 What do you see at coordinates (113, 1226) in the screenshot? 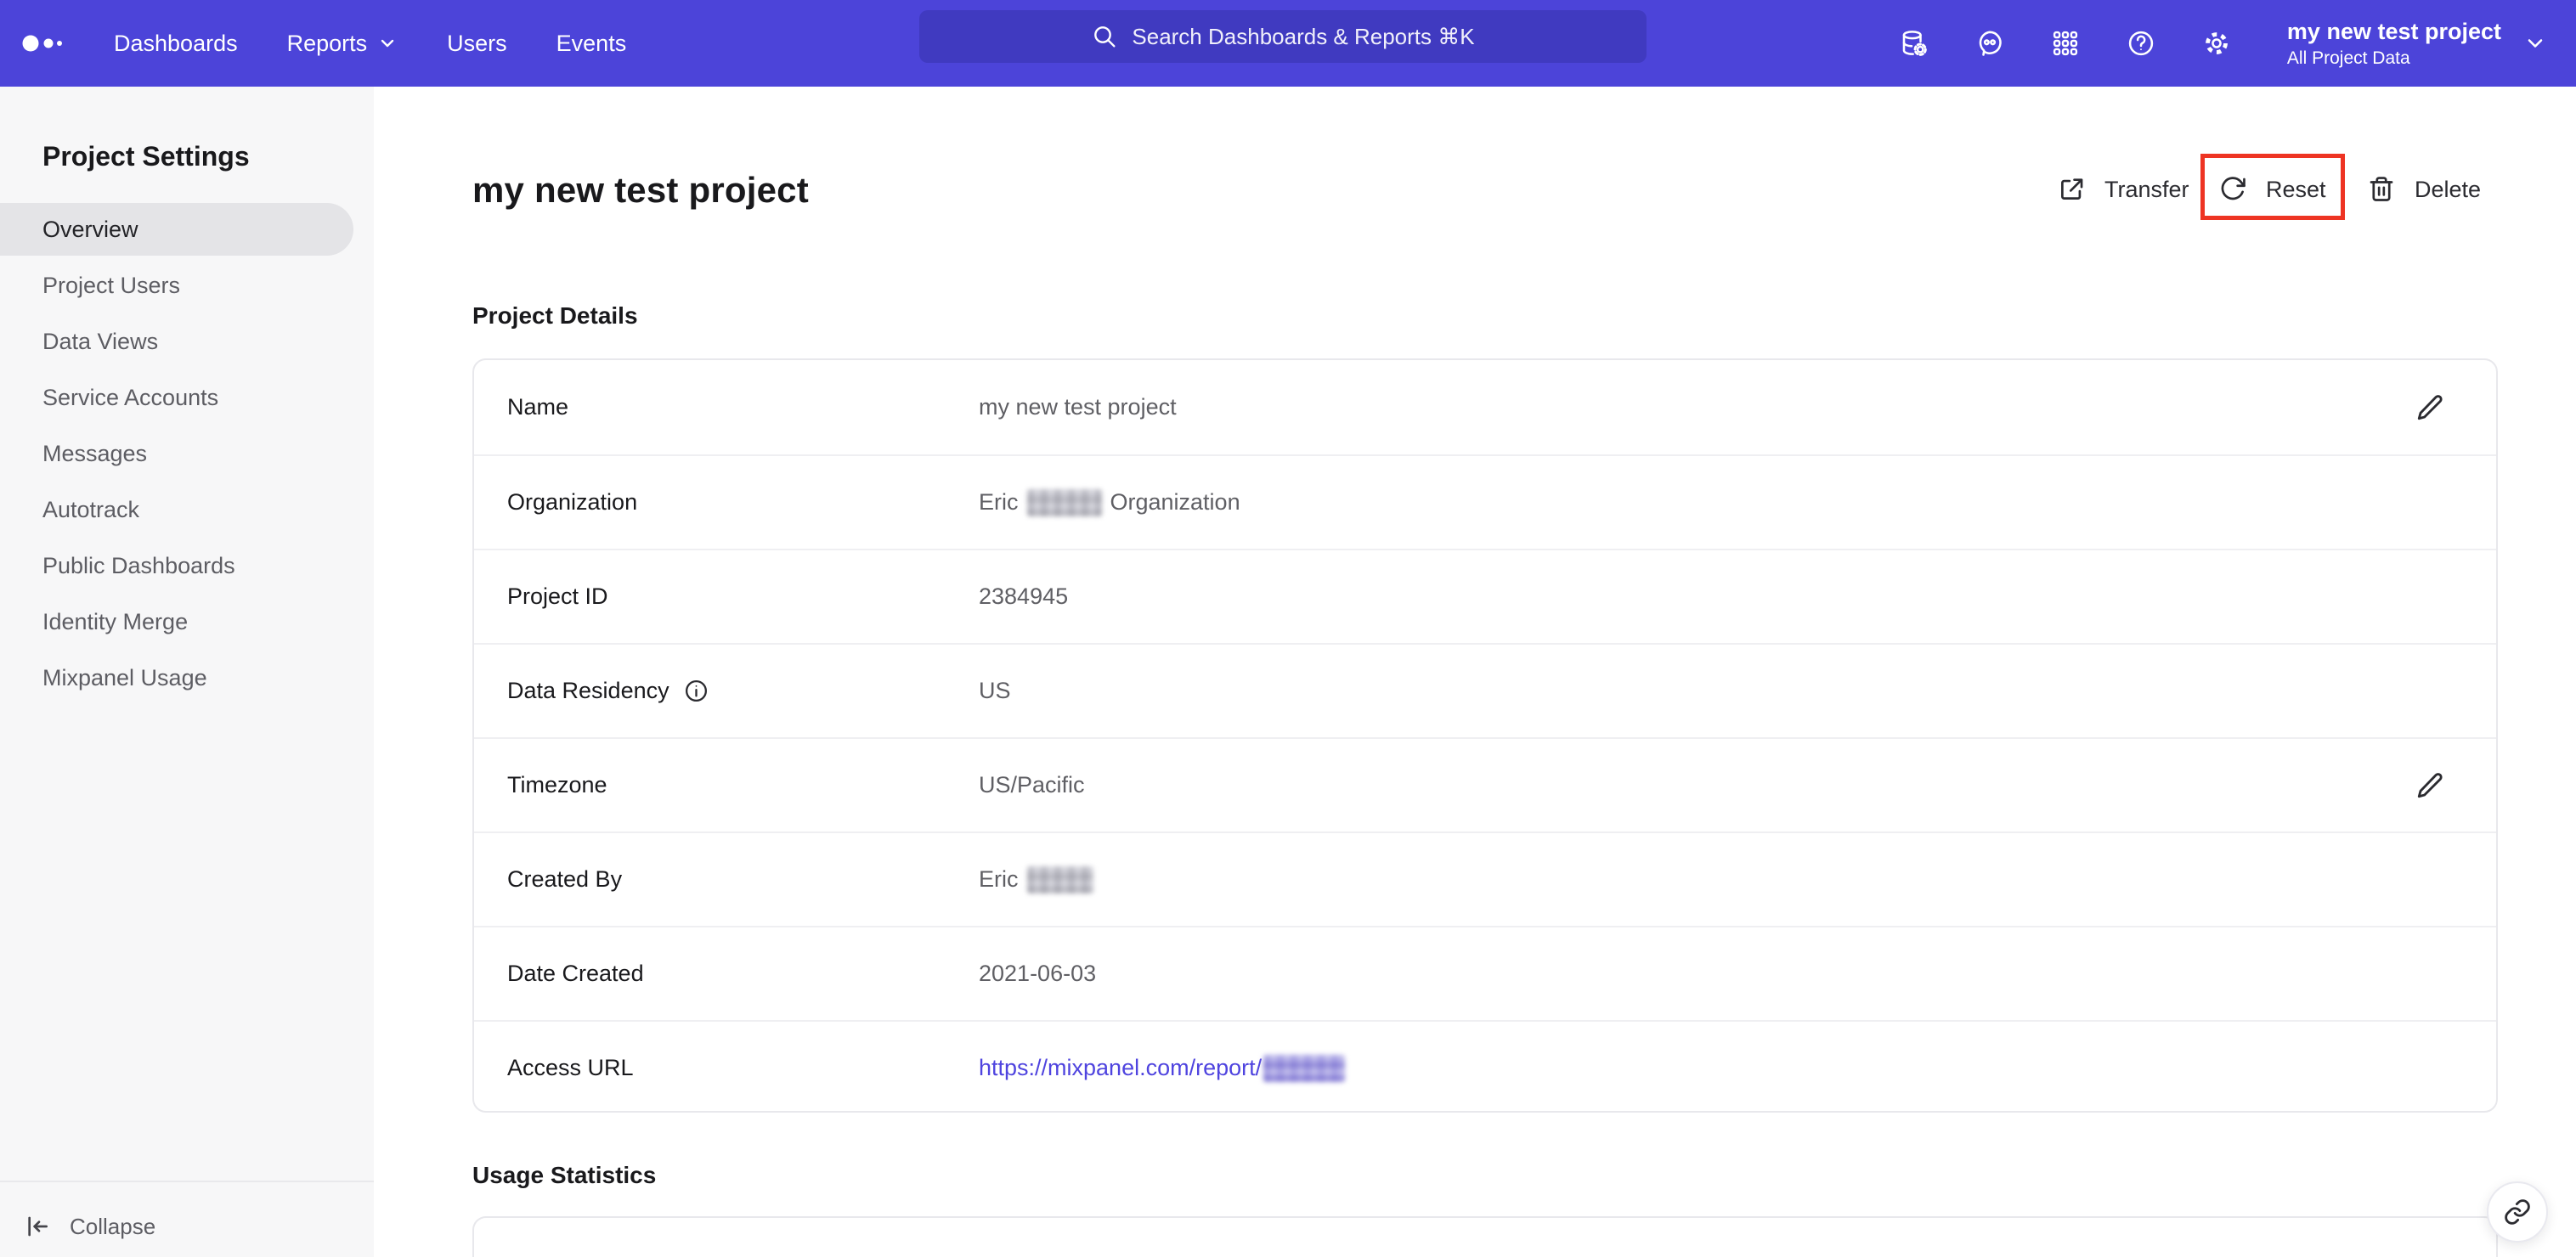
I see `collapse-label: Collapse` at bounding box center [113, 1226].